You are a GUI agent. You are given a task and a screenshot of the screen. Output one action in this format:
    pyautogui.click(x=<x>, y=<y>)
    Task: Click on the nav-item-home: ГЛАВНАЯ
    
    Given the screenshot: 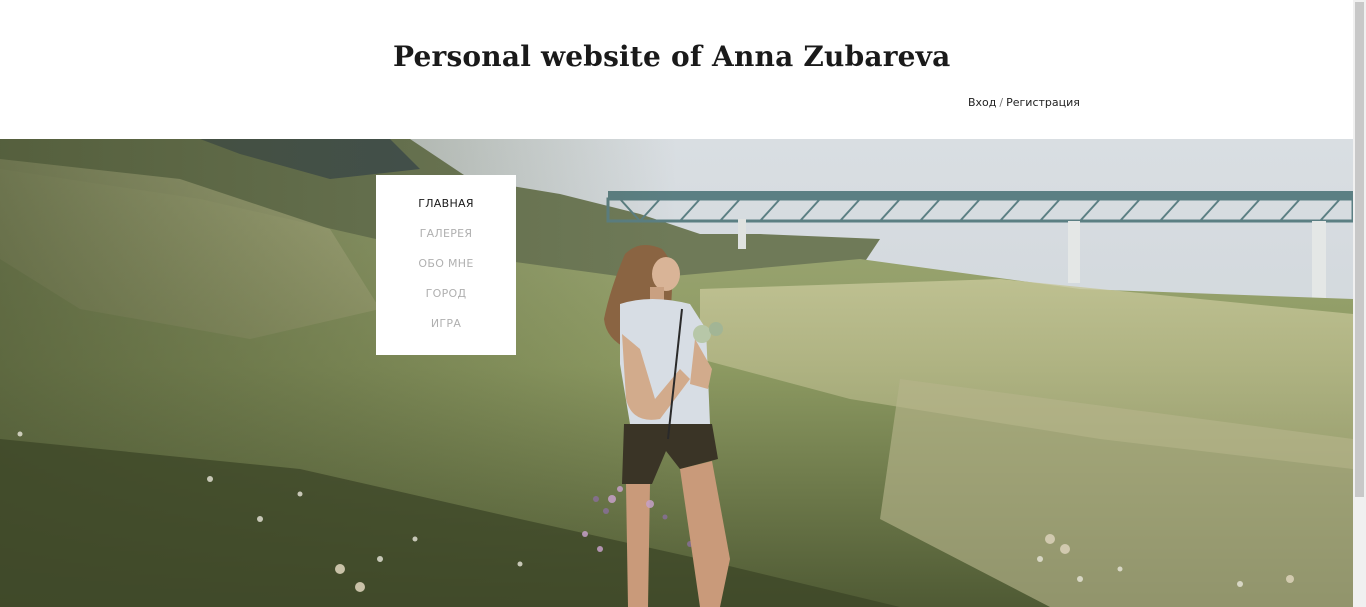 What is the action you would take?
    pyautogui.click(x=446, y=208)
    